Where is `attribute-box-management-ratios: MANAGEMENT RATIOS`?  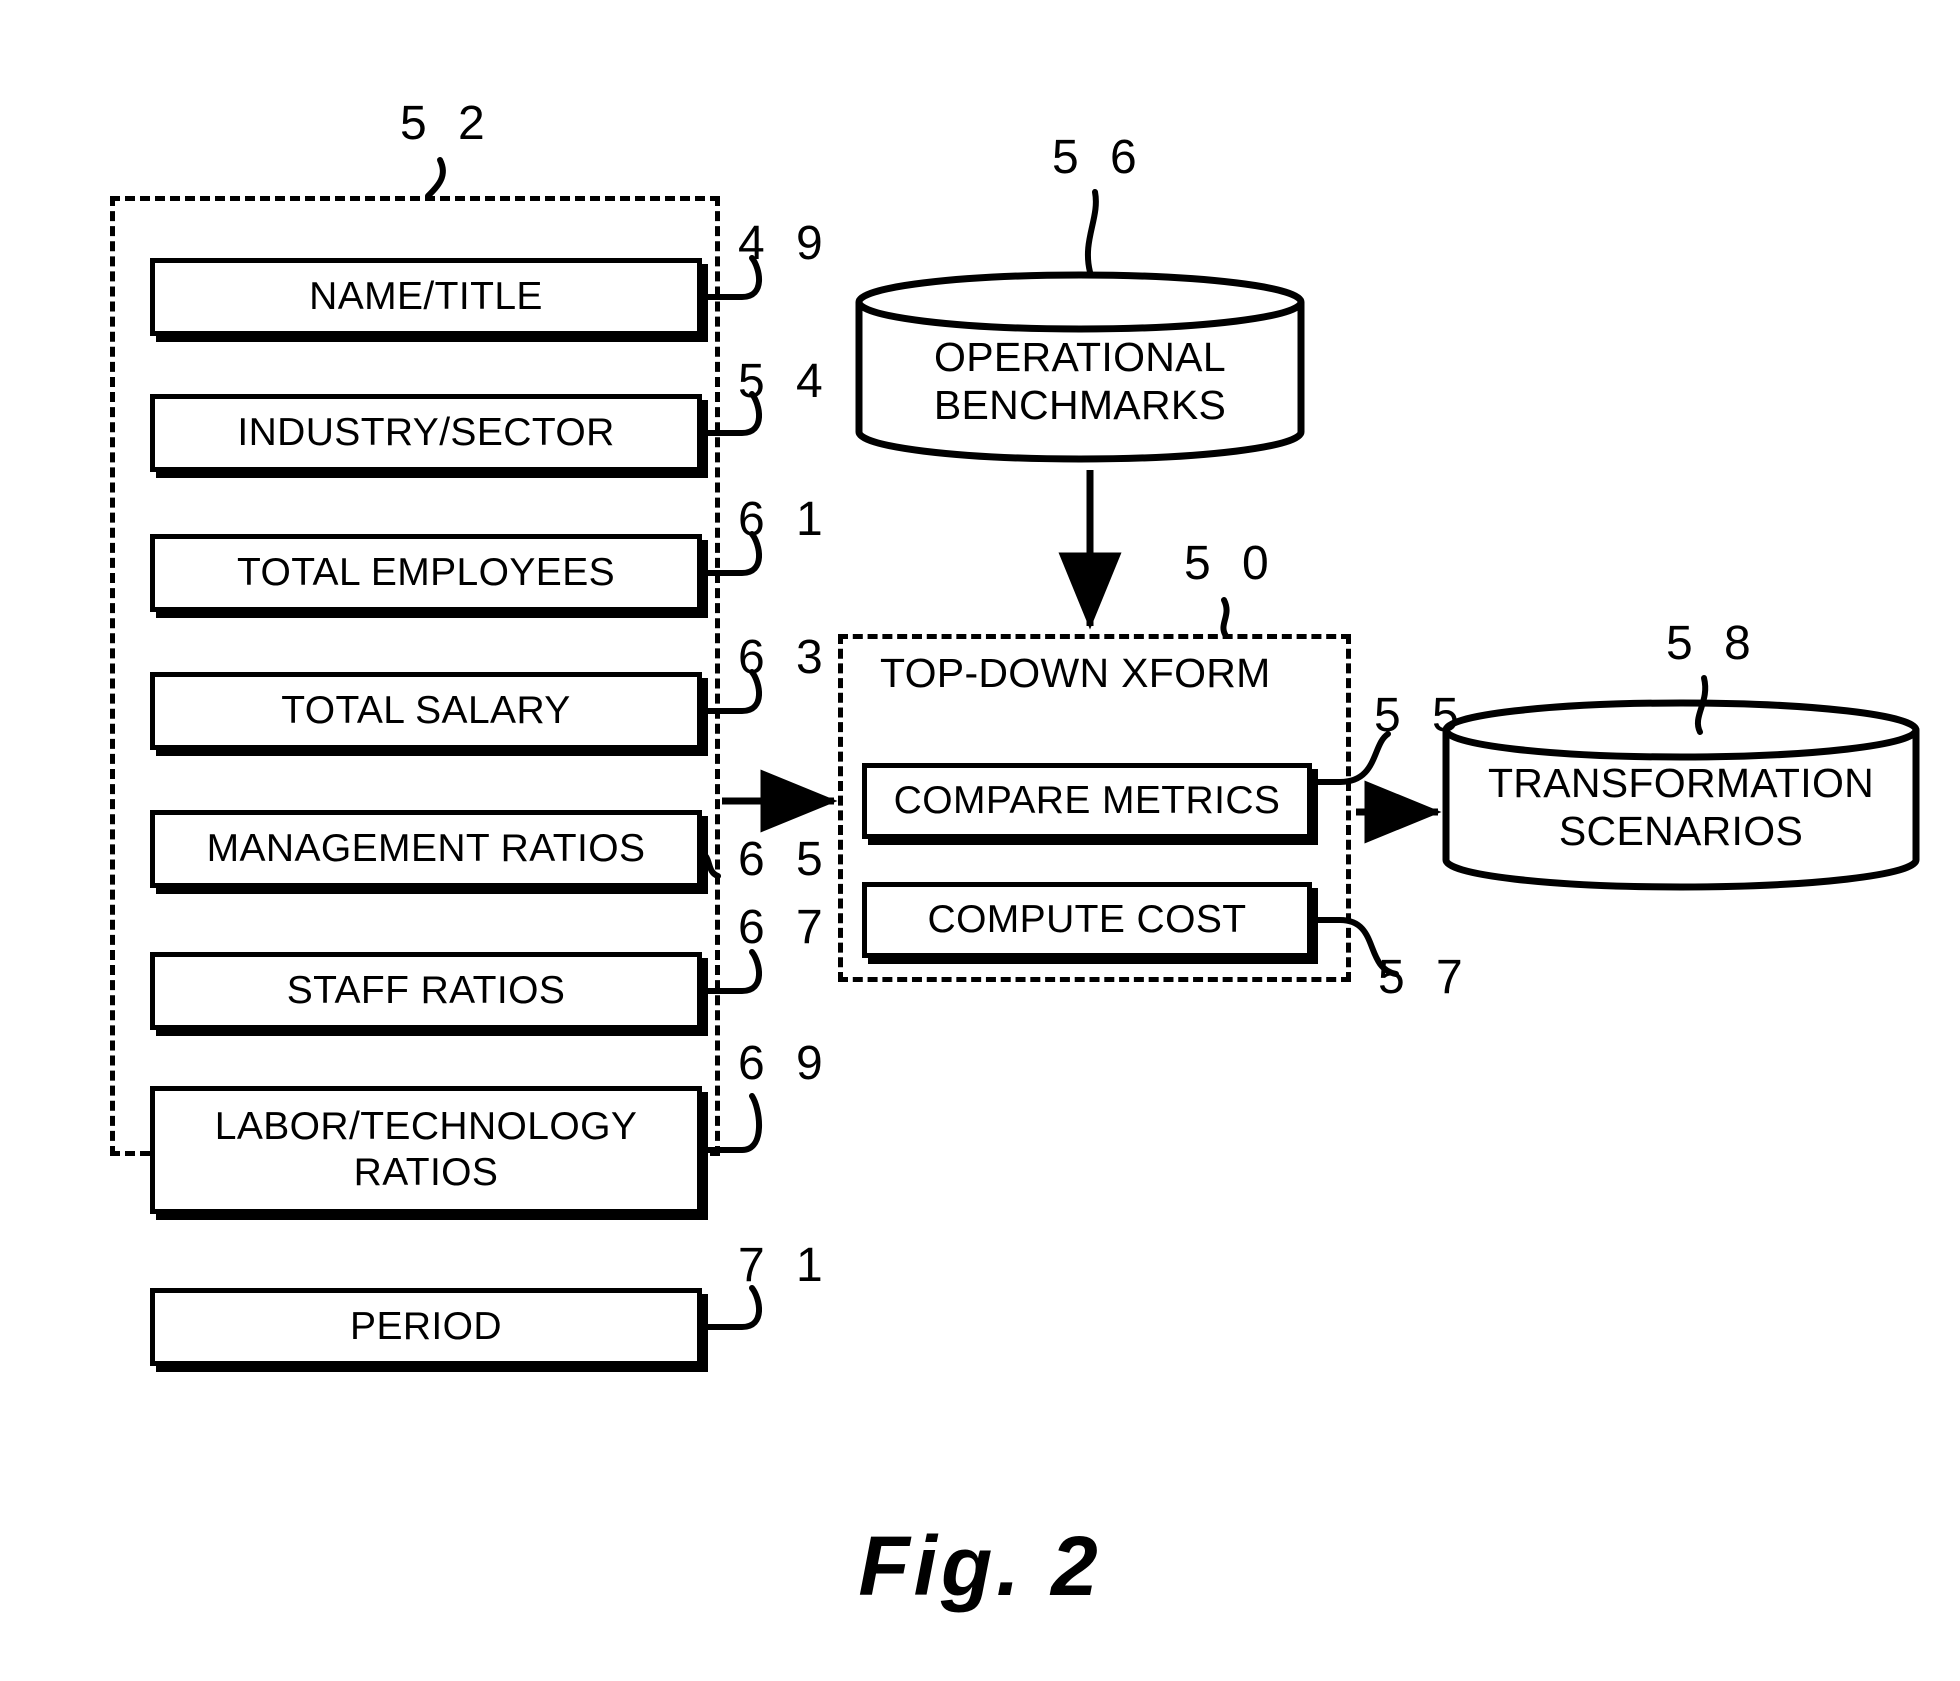 attribute-box-management-ratios: MANAGEMENT RATIOS is located at coordinates (426, 849).